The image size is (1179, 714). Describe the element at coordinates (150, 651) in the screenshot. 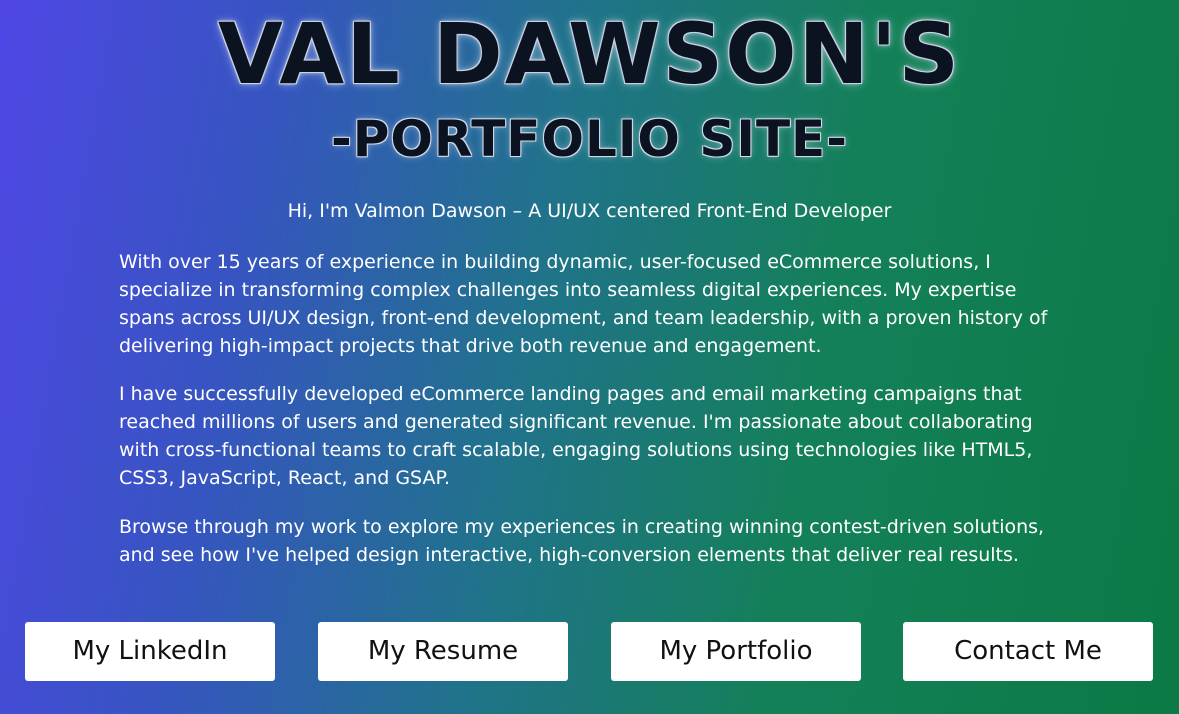

I see `linkedin-button: My LinkedIn` at that location.